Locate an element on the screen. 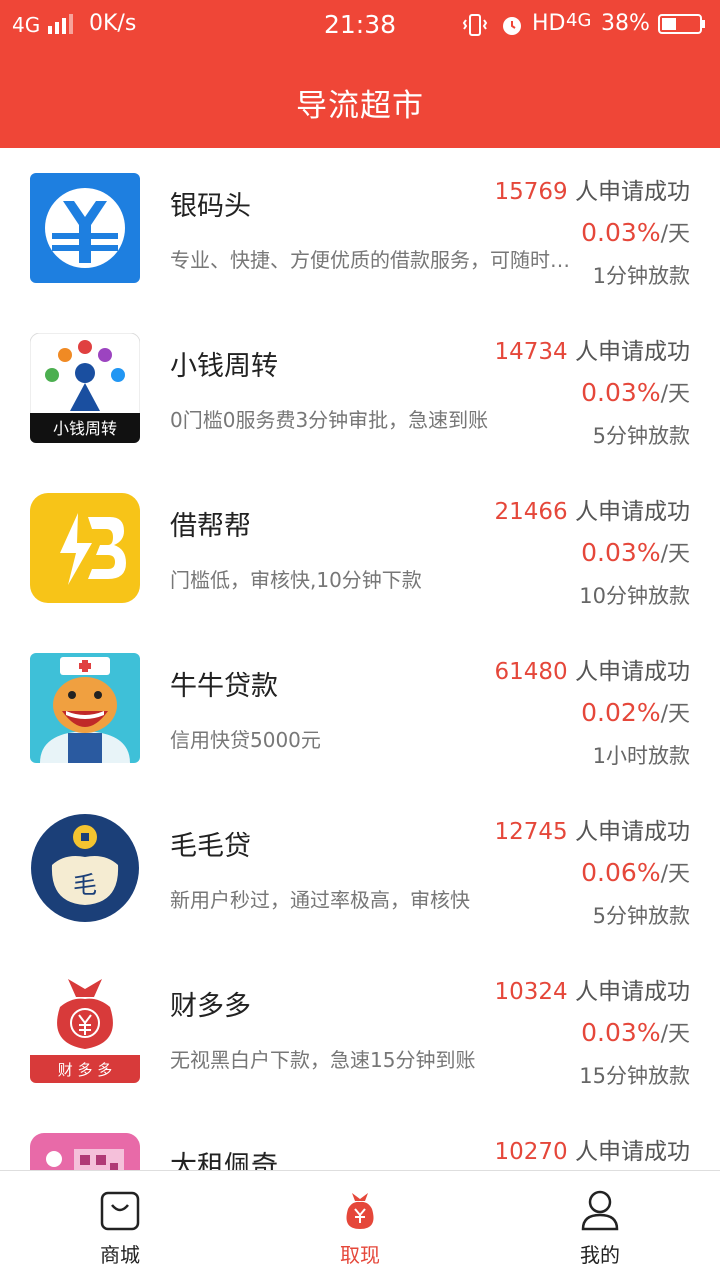 This screenshot has height=1280, width=720. hd-indicator: HD is located at coordinates (549, 23).